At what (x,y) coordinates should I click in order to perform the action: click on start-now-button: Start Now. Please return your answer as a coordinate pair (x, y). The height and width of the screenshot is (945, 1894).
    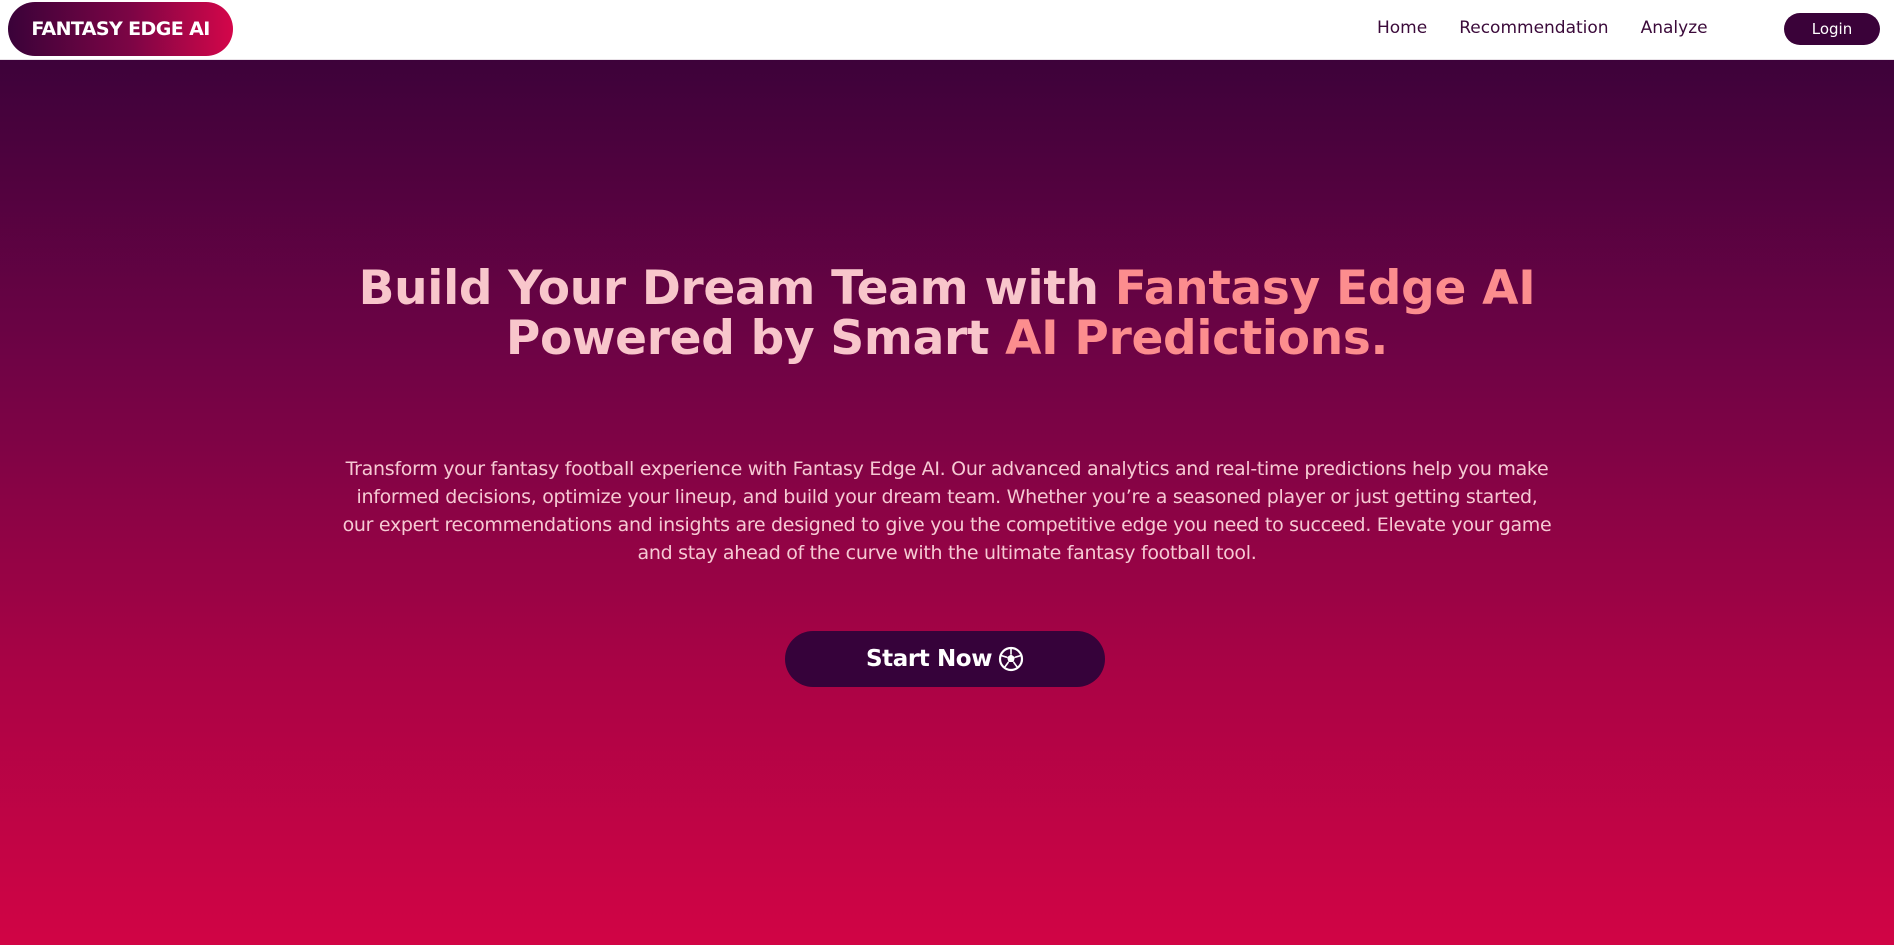
    Looking at the image, I should click on (945, 659).